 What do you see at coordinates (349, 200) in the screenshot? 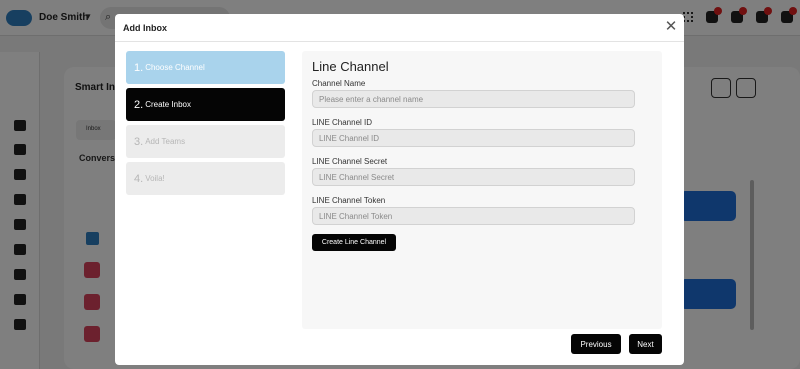
I see `channel-token-label: LINE Channel Token` at bounding box center [349, 200].